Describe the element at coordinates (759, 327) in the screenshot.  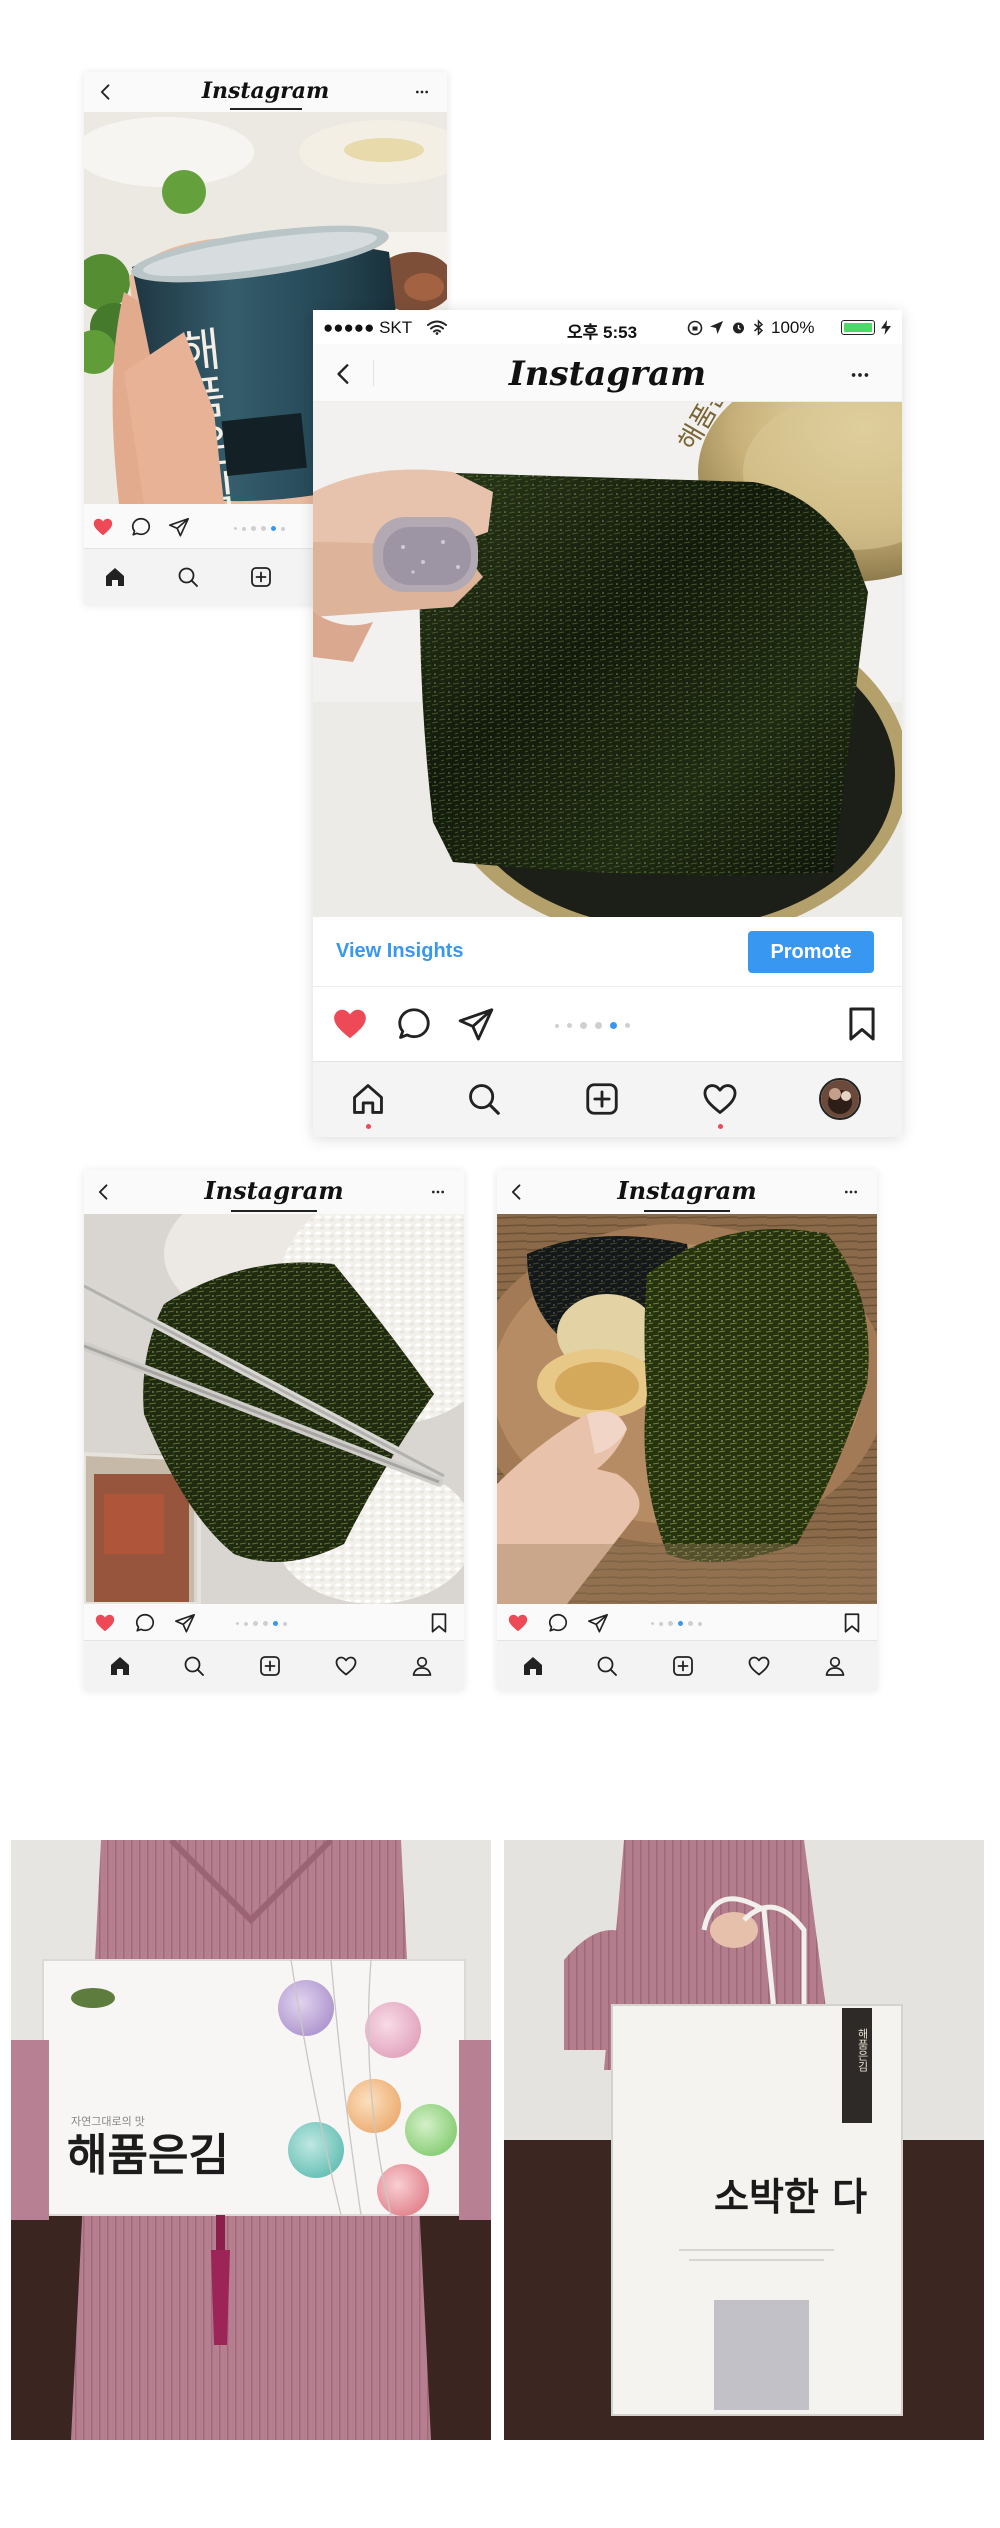
I see `bluetooth-icon` at that location.